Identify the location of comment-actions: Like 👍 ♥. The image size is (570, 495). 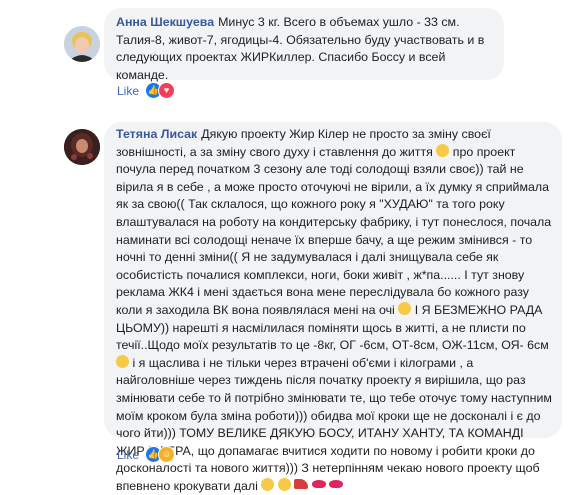
(146, 90).